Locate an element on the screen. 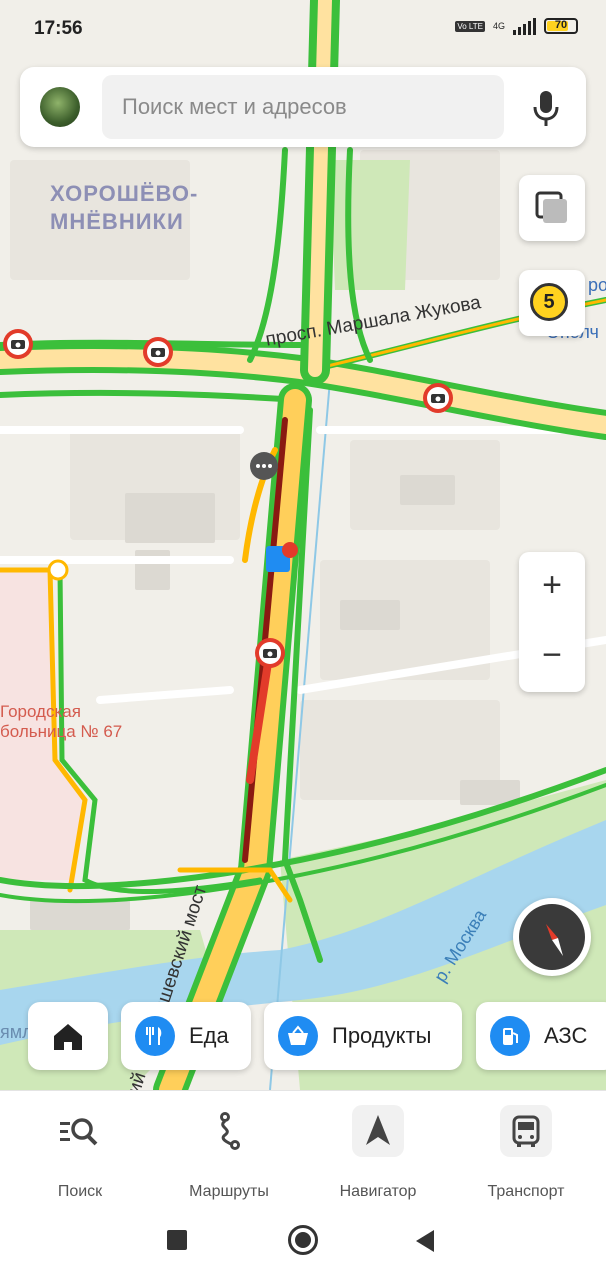  district-label-line1: ХОРОШЁВО- is located at coordinates (124, 193).